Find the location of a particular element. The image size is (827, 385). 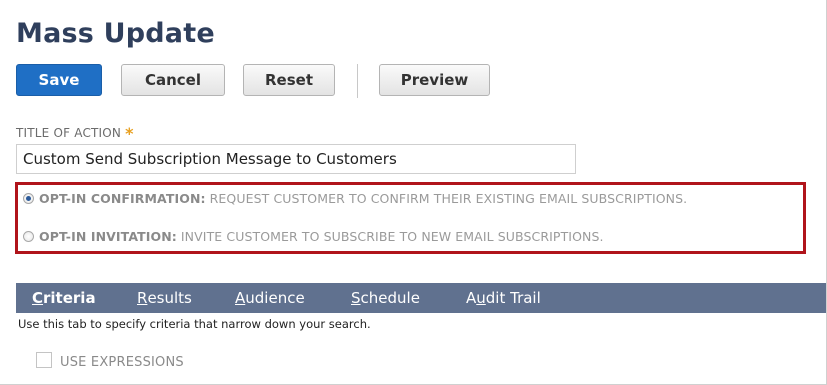

use-expressions-checkbox is located at coordinates (44, 360).